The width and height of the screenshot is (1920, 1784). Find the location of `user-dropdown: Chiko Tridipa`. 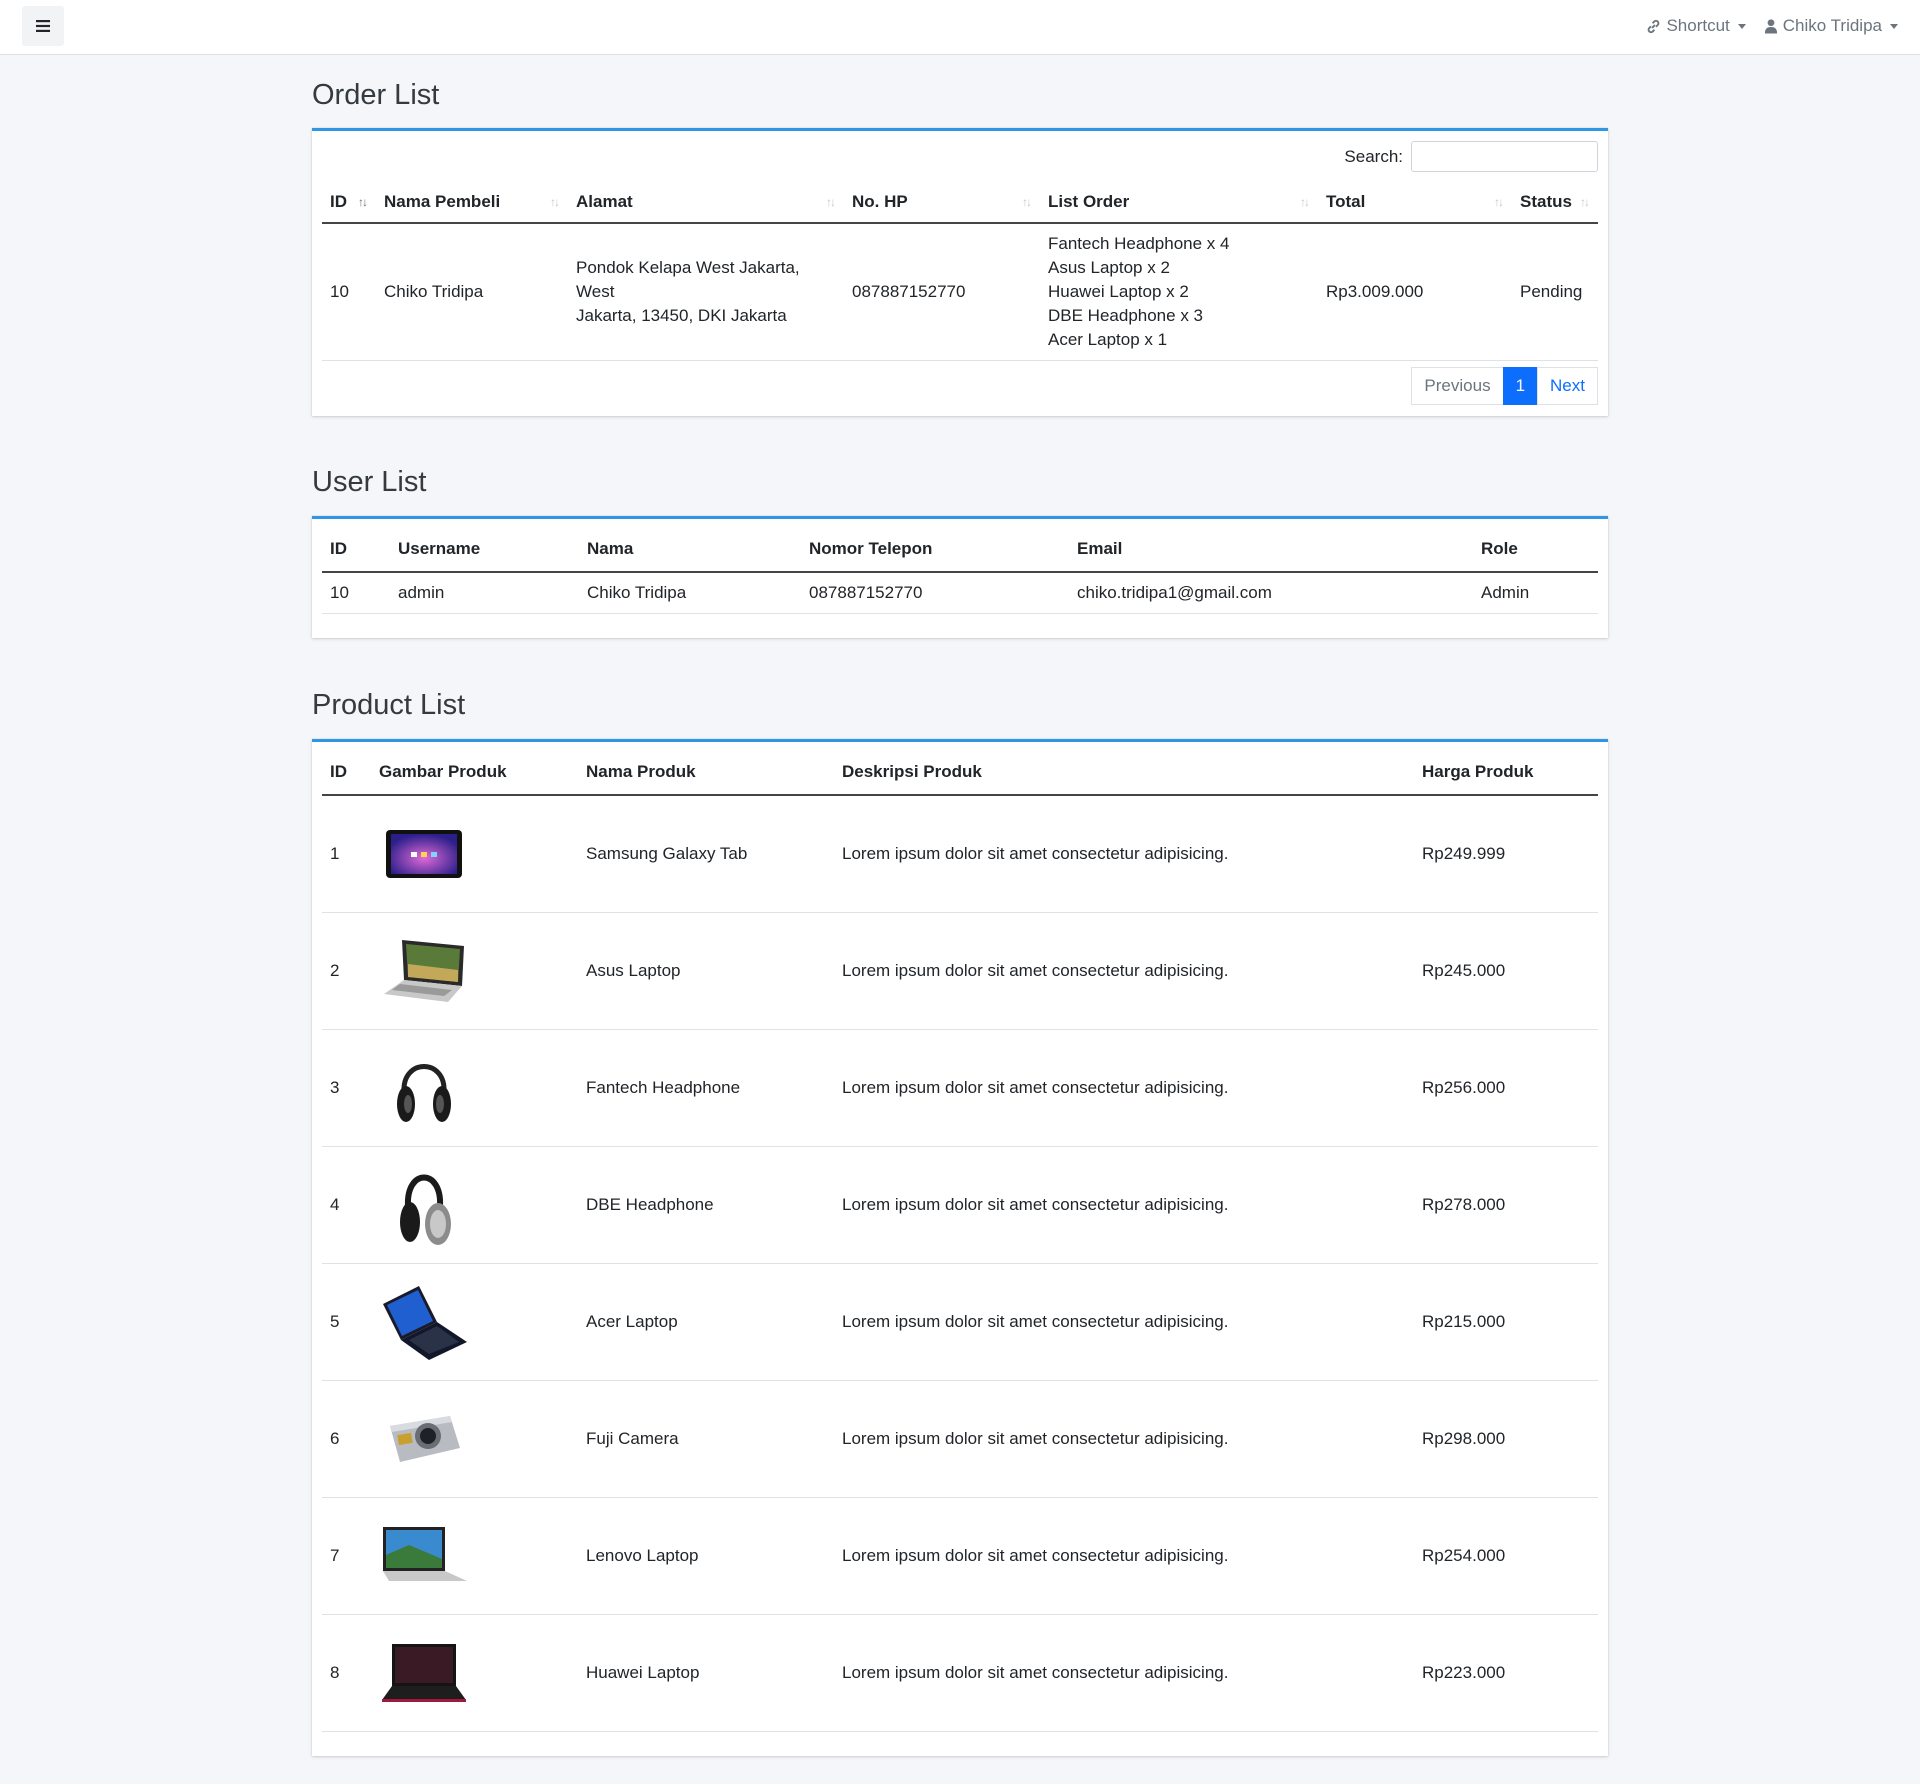

user-dropdown: Chiko Tridipa is located at coordinates (1831, 26).